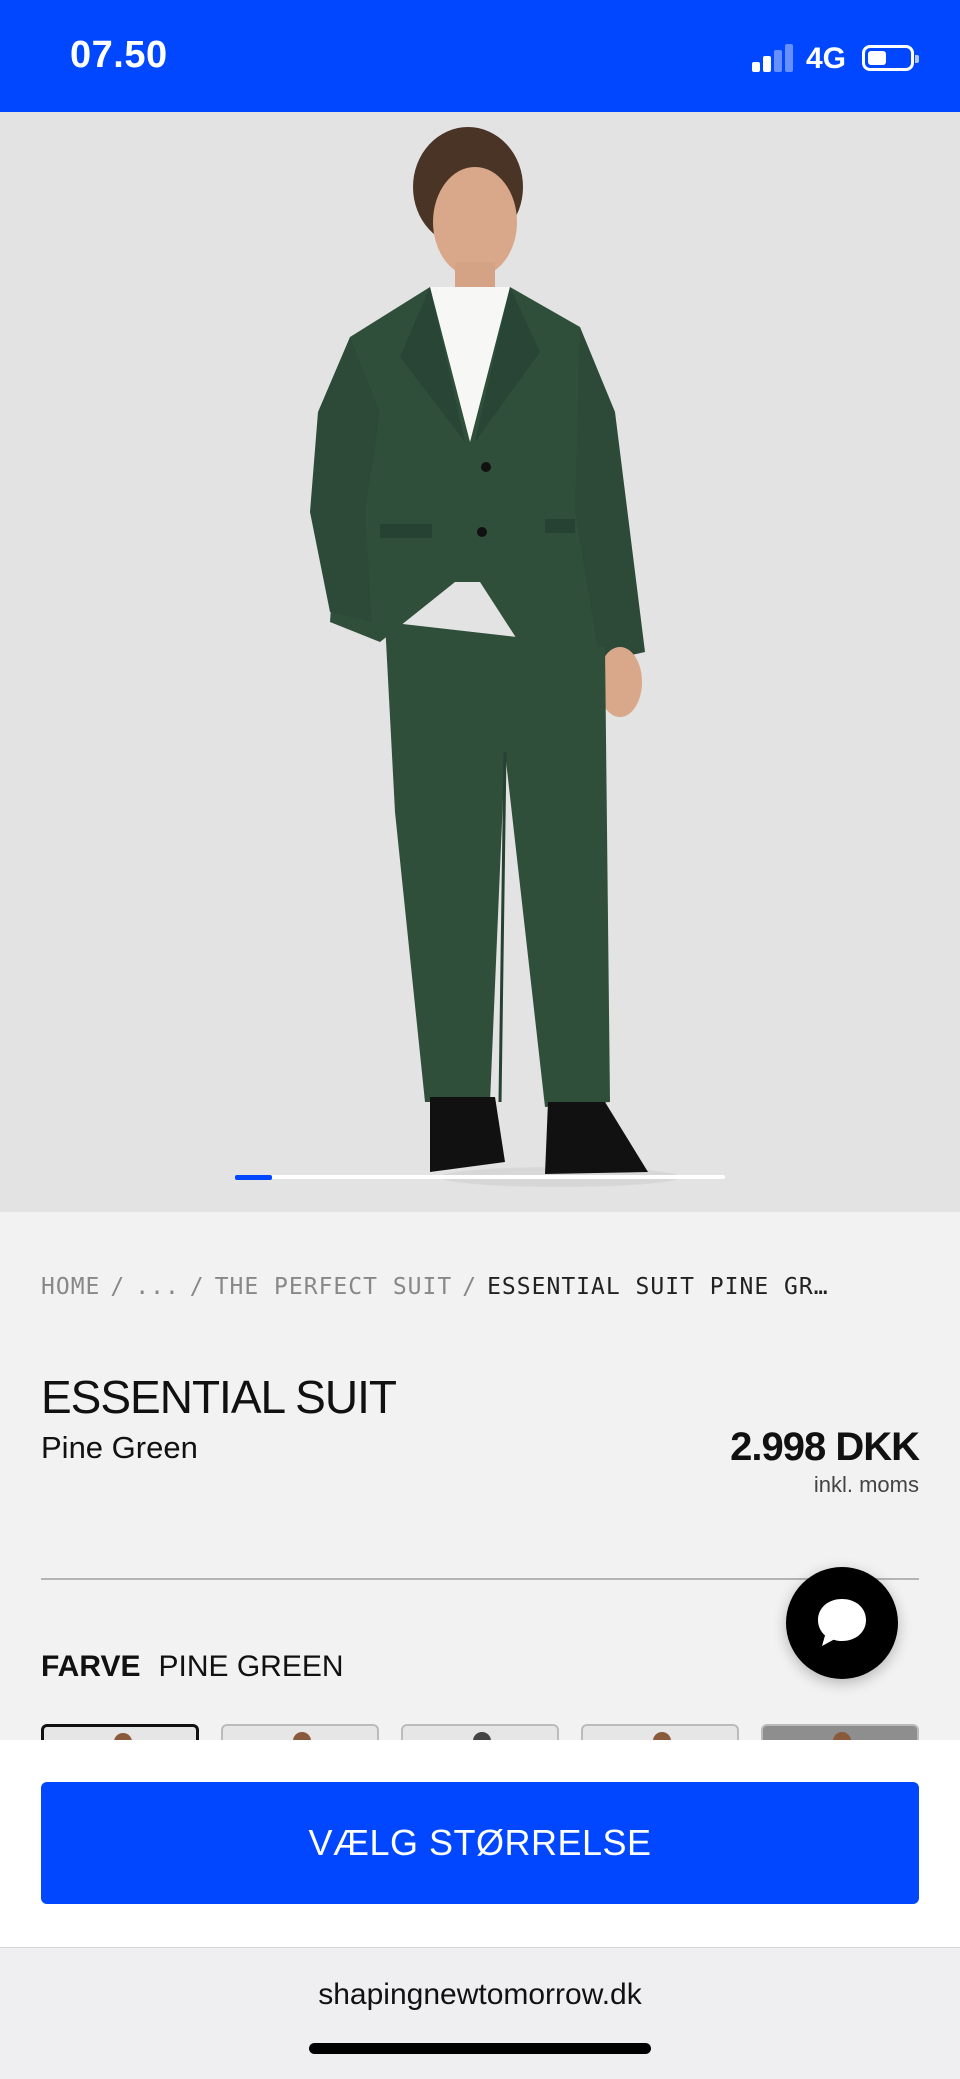 This screenshot has width=960, height=2079. I want to click on browser-url-bar, so click(480, 2013).